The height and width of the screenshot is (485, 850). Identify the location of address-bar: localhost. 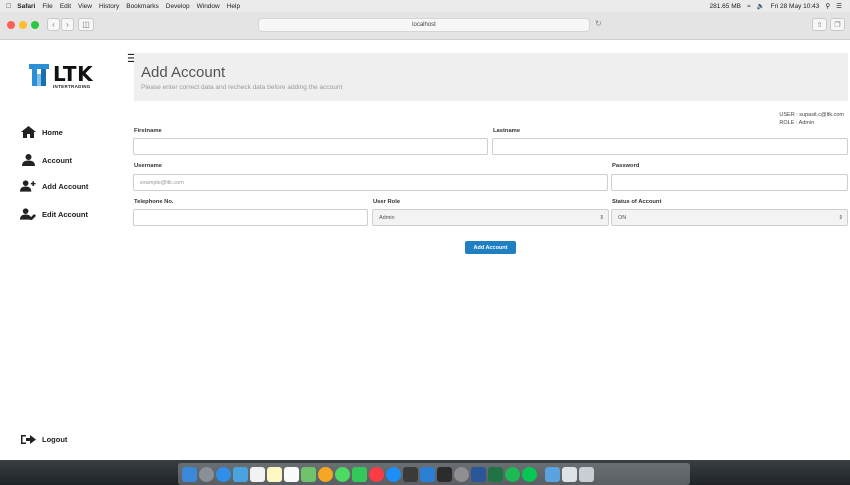
(424, 25).